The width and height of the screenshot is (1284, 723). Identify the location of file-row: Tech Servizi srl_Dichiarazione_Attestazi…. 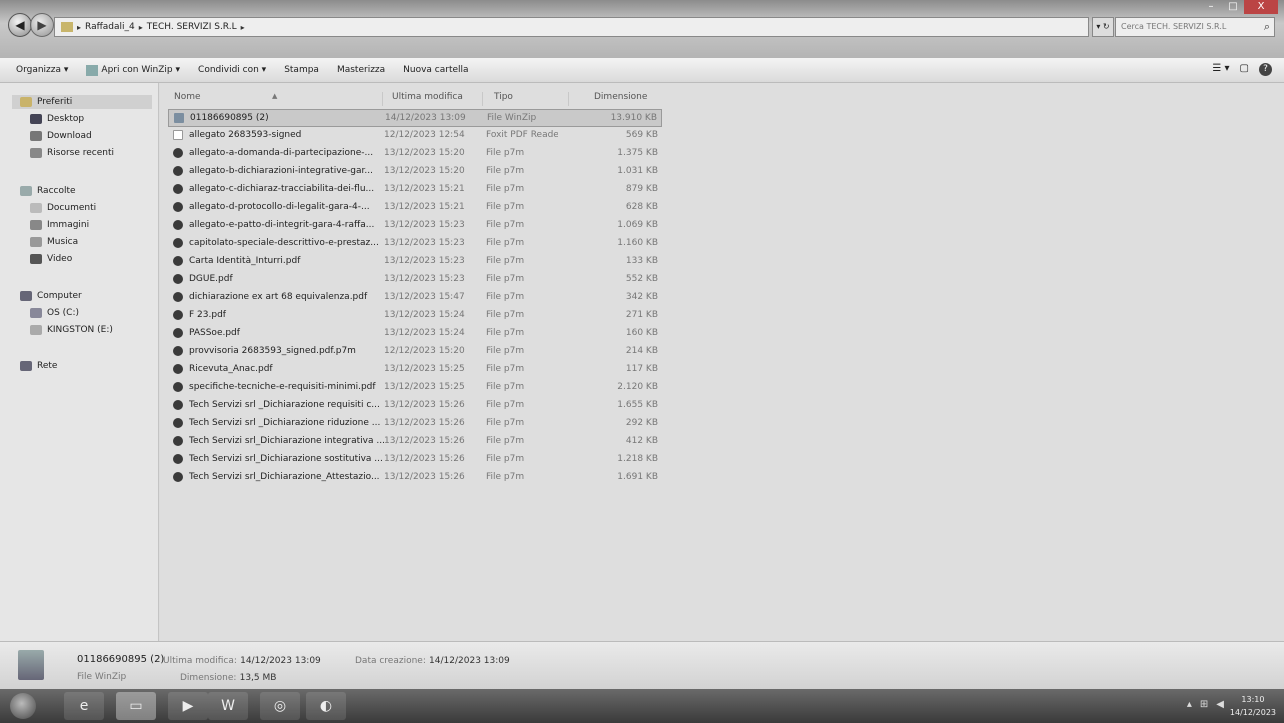
(415, 478).